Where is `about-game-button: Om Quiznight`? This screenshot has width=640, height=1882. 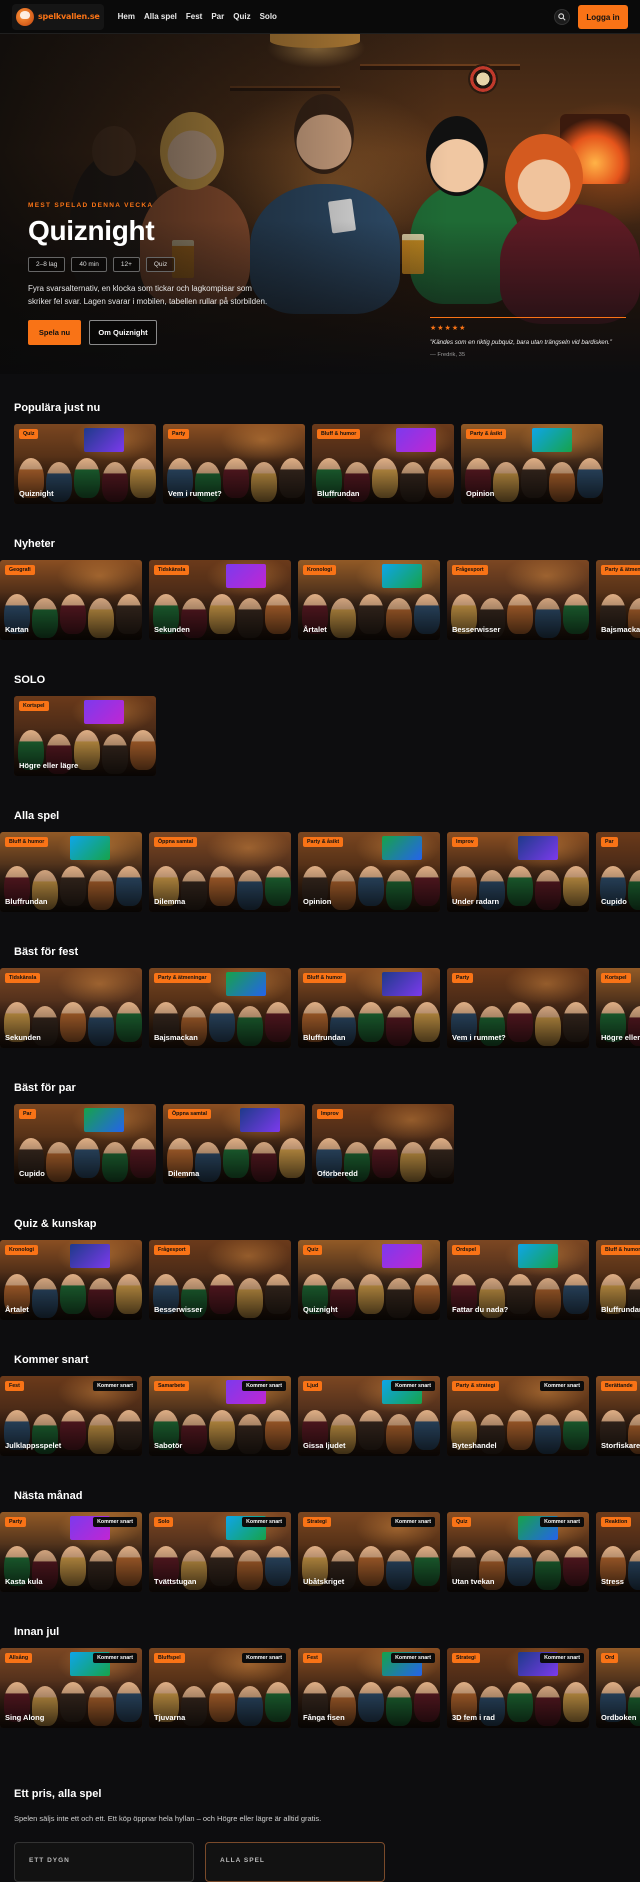 about-game-button: Om Quiznight is located at coordinates (123, 332).